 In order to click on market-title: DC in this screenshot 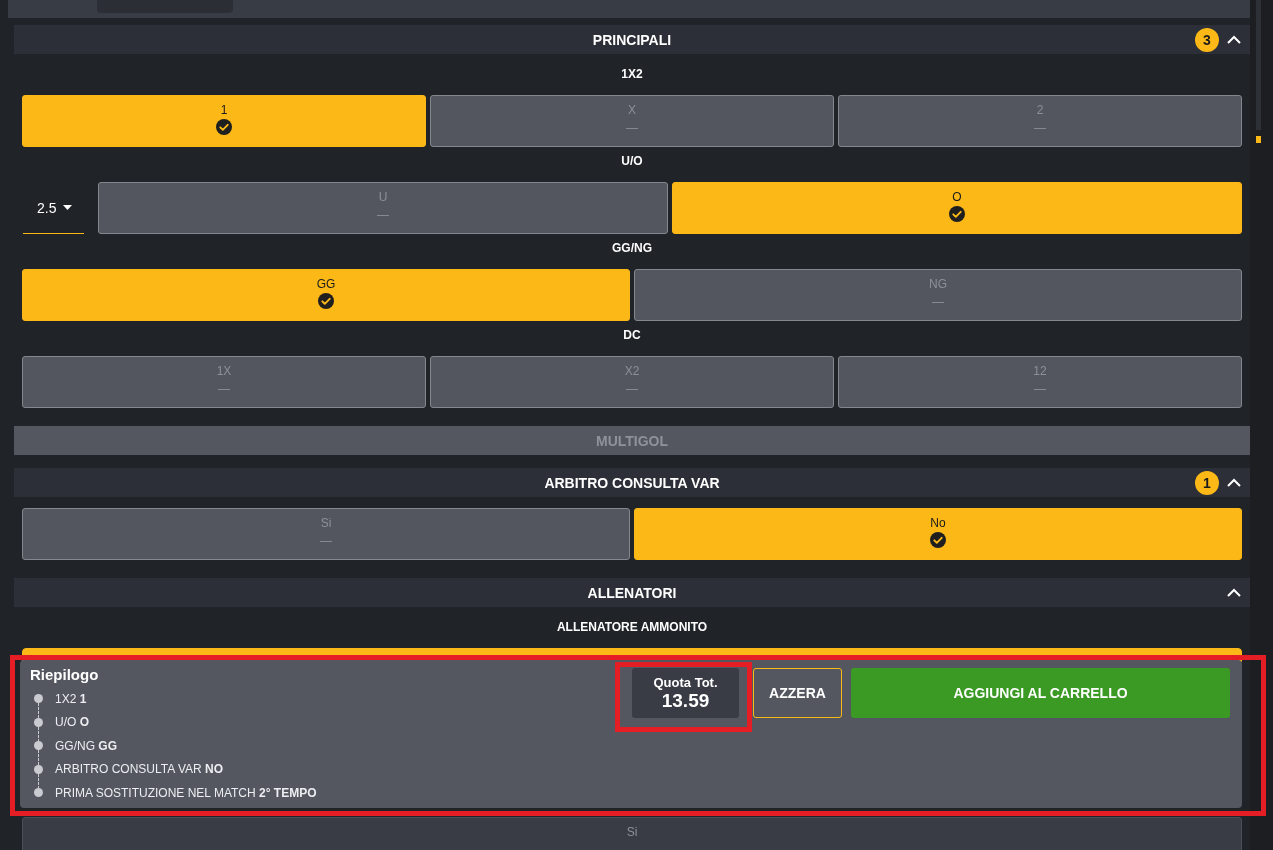, I will do `click(632, 335)`.